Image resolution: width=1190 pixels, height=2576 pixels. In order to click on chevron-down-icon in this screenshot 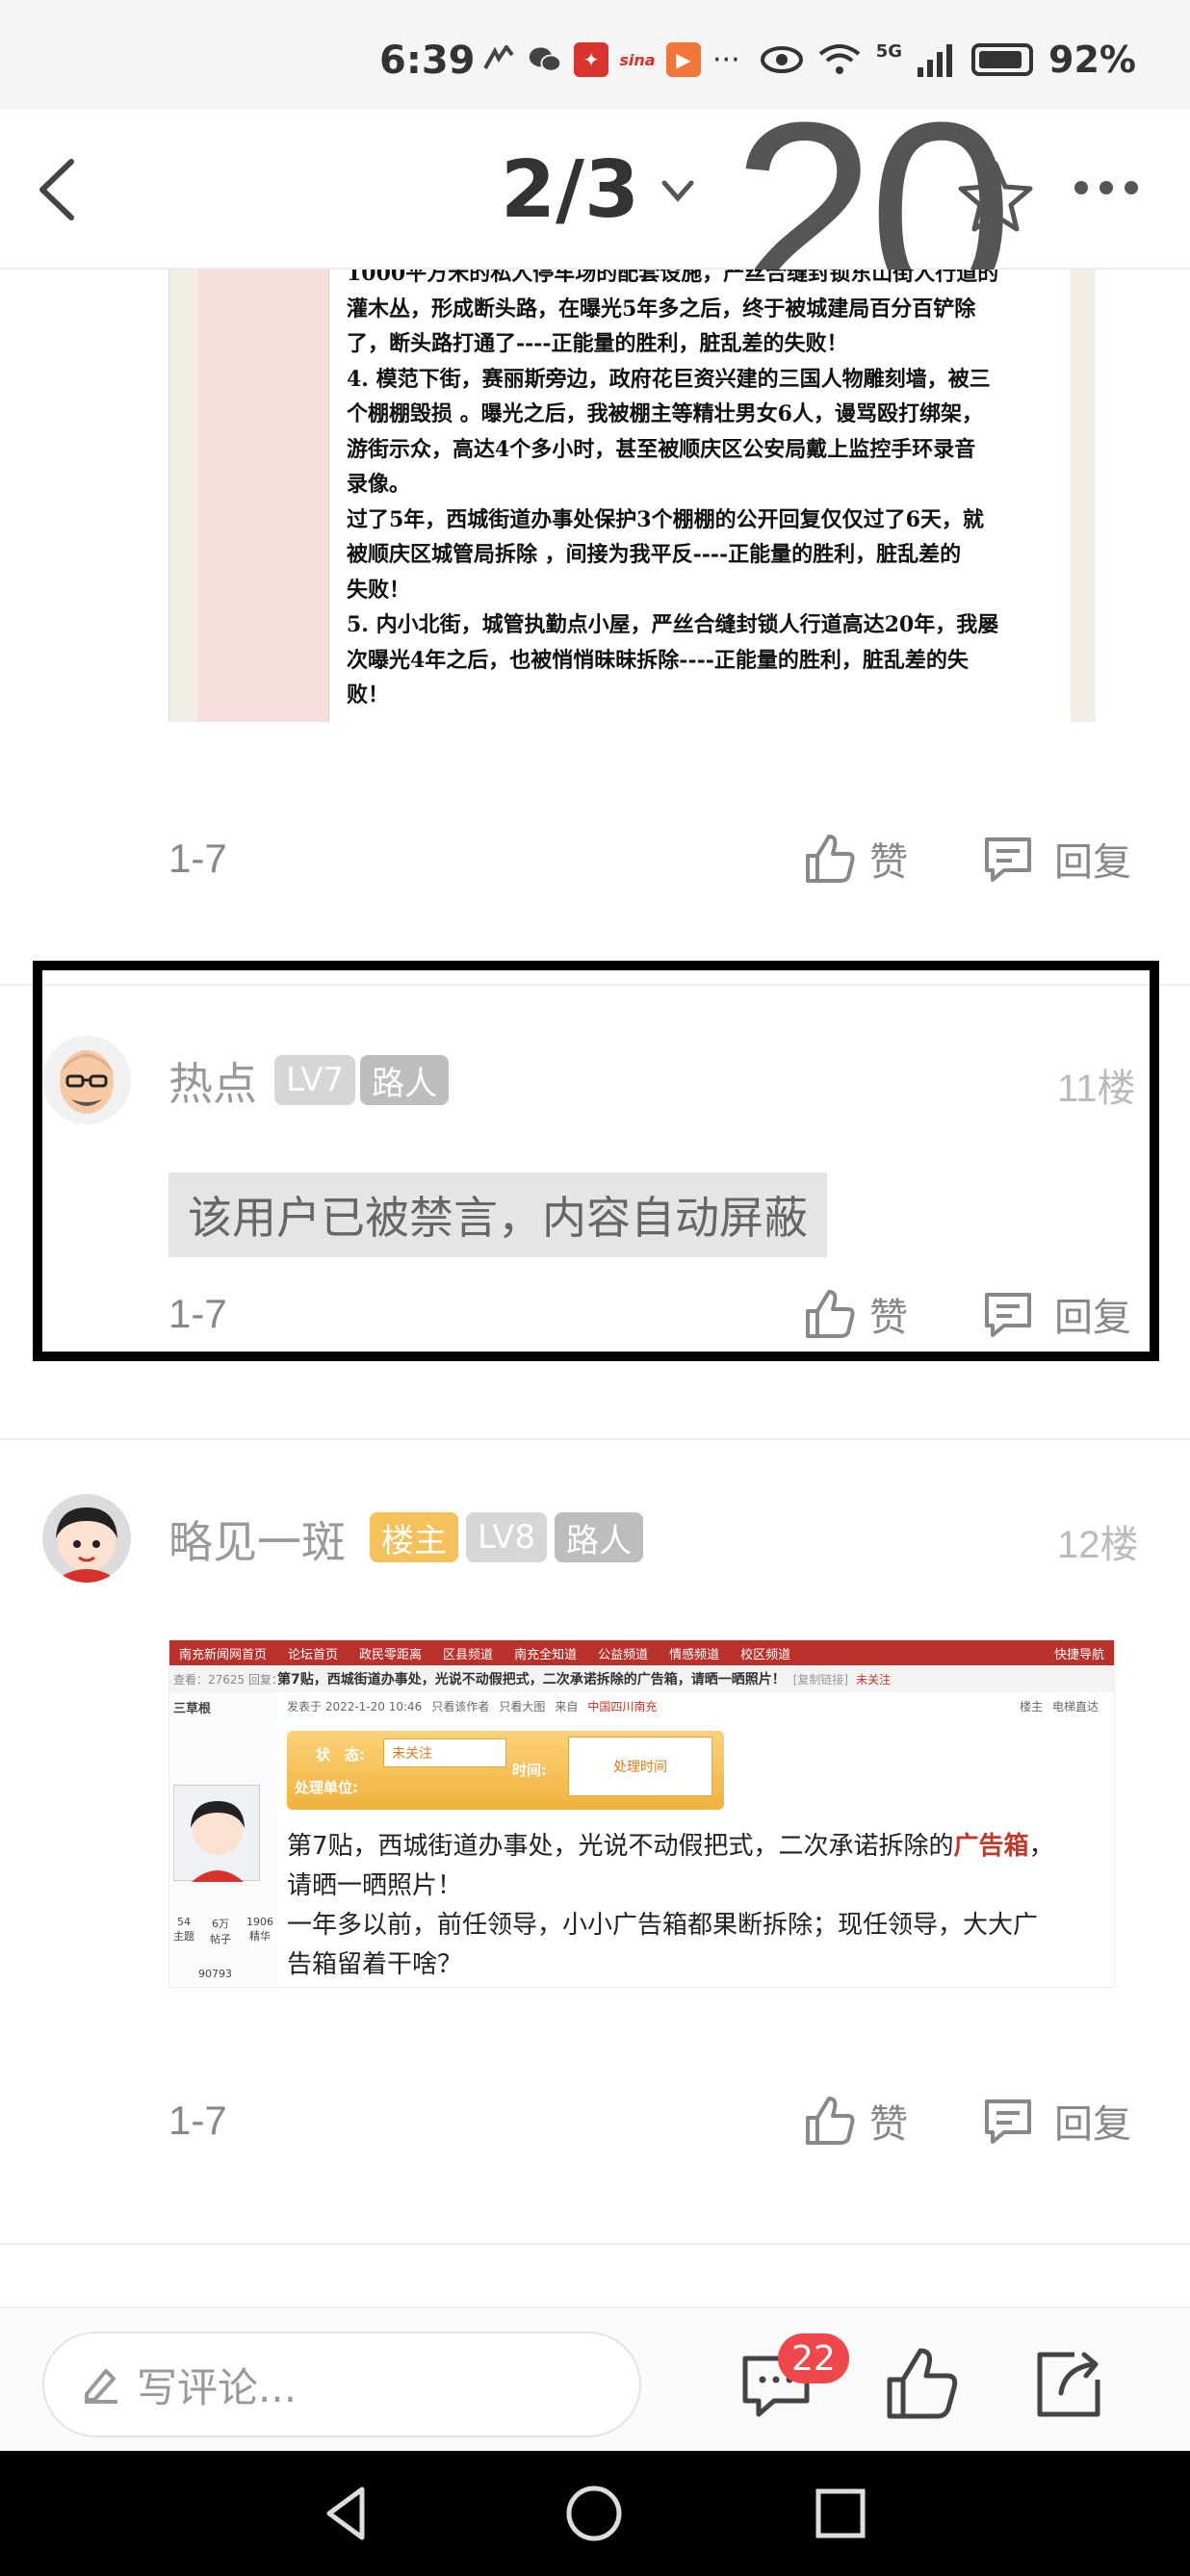, I will do `click(678, 191)`.